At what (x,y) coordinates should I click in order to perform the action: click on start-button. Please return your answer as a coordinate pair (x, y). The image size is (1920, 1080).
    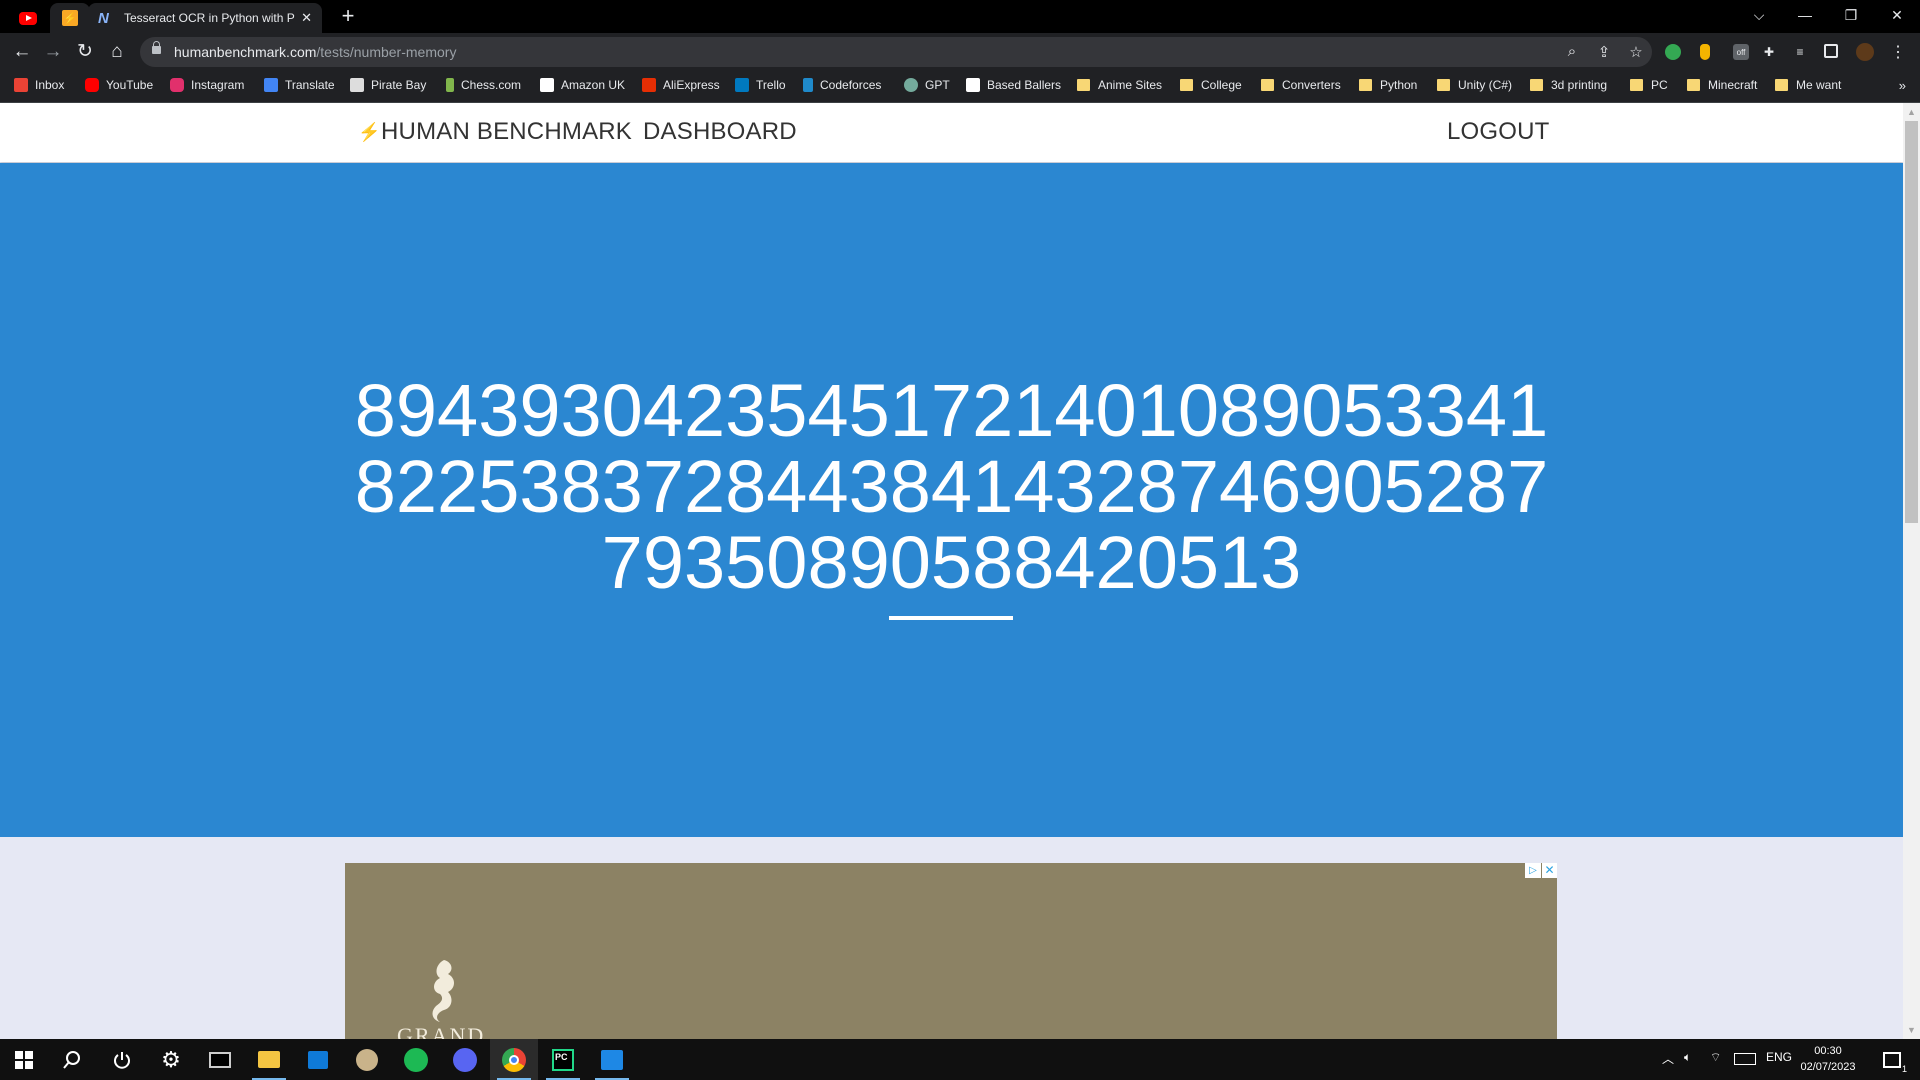
    Looking at the image, I should click on (24, 1059).